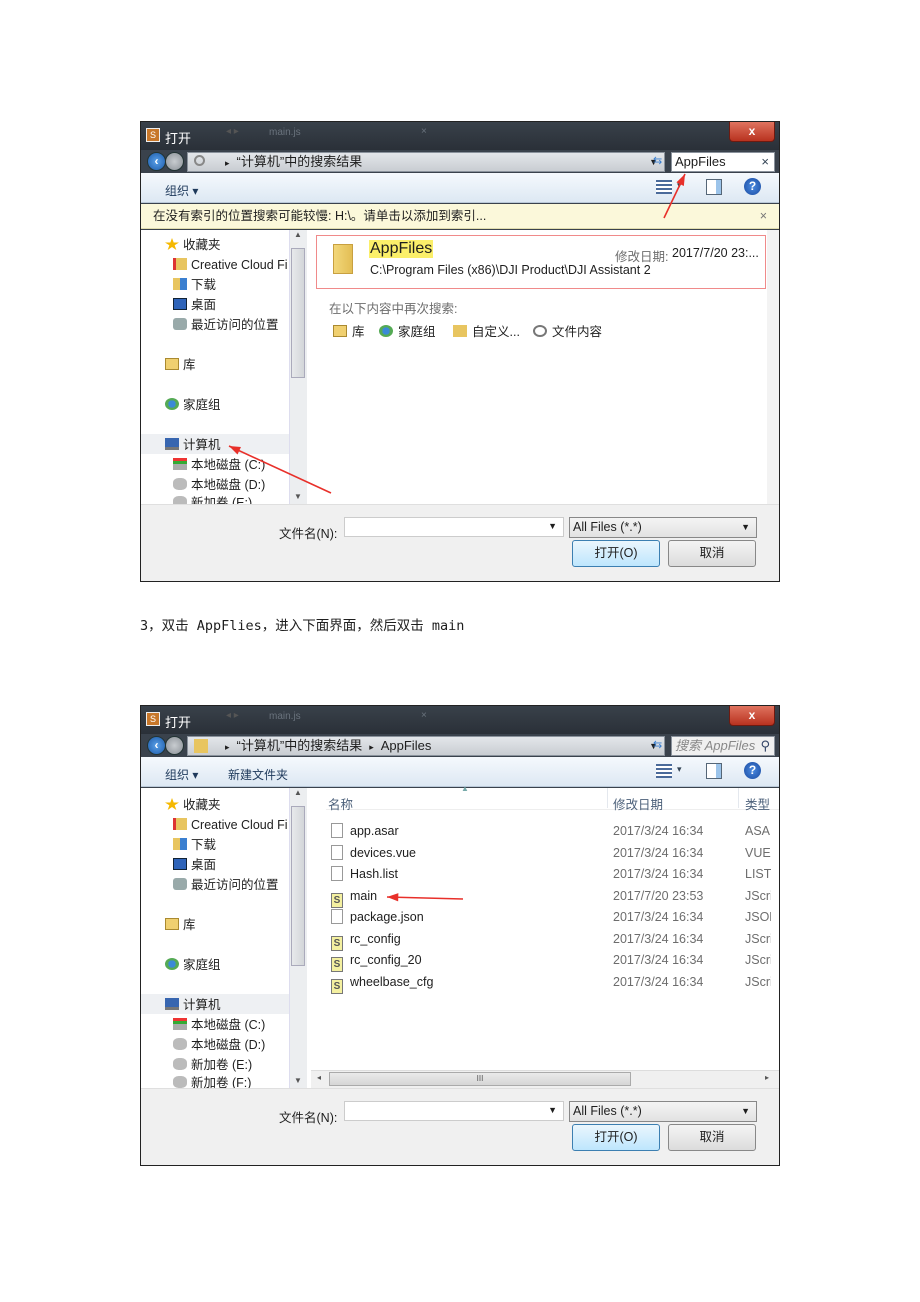  I want to click on instruction-caption: 3，双击 AppFlies，进入下面界面，然后双击 main, so click(302, 626).